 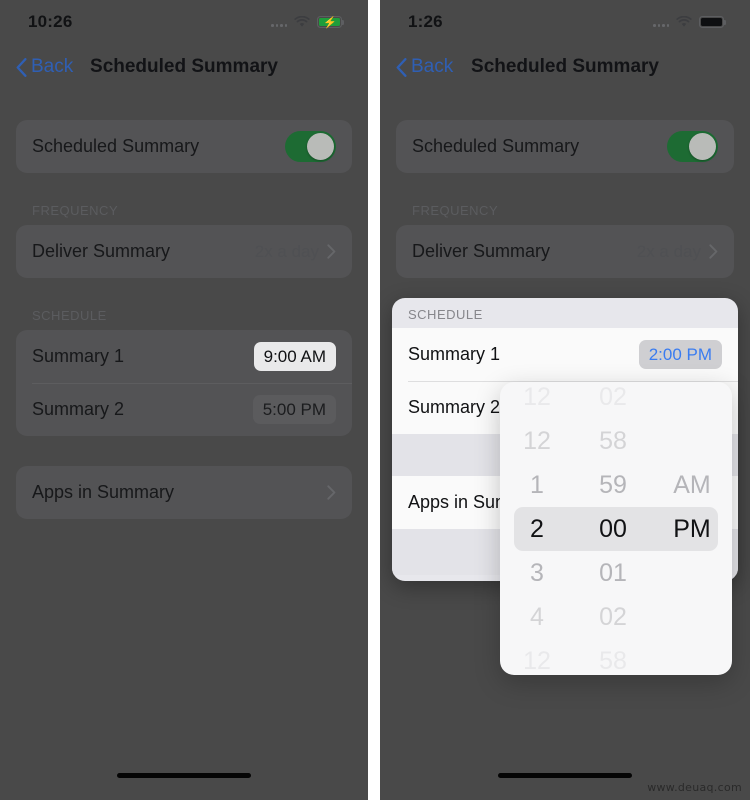 I want to click on status-indicators, so click(x=690, y=22).